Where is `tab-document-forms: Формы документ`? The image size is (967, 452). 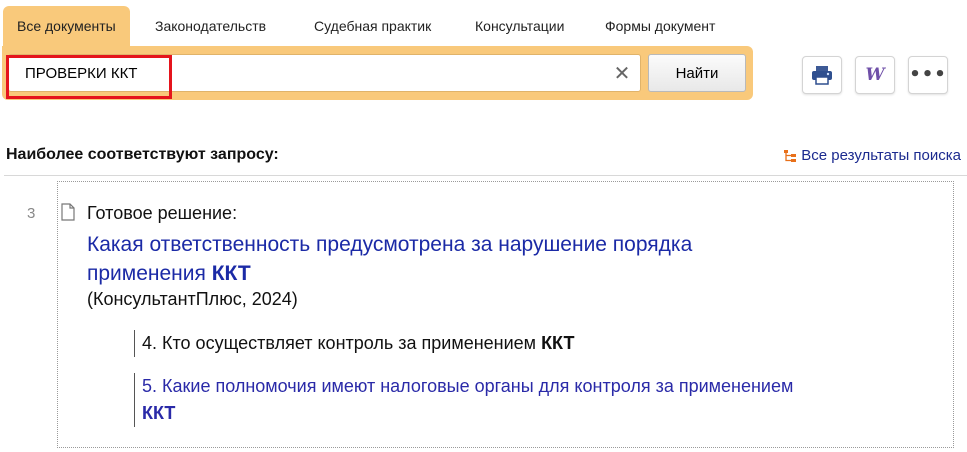 tab-document-forms: Формы документ is located at coordinates (660, 26).